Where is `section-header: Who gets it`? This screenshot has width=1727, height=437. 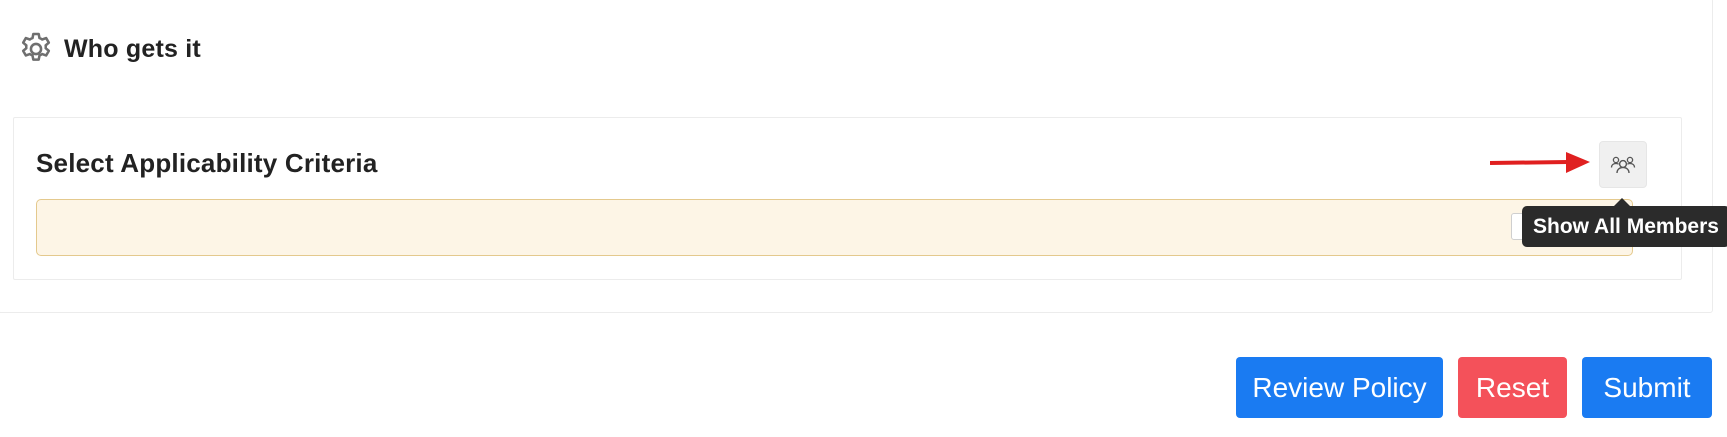 section-header: Who gets it is located at coordinates (109, 49).